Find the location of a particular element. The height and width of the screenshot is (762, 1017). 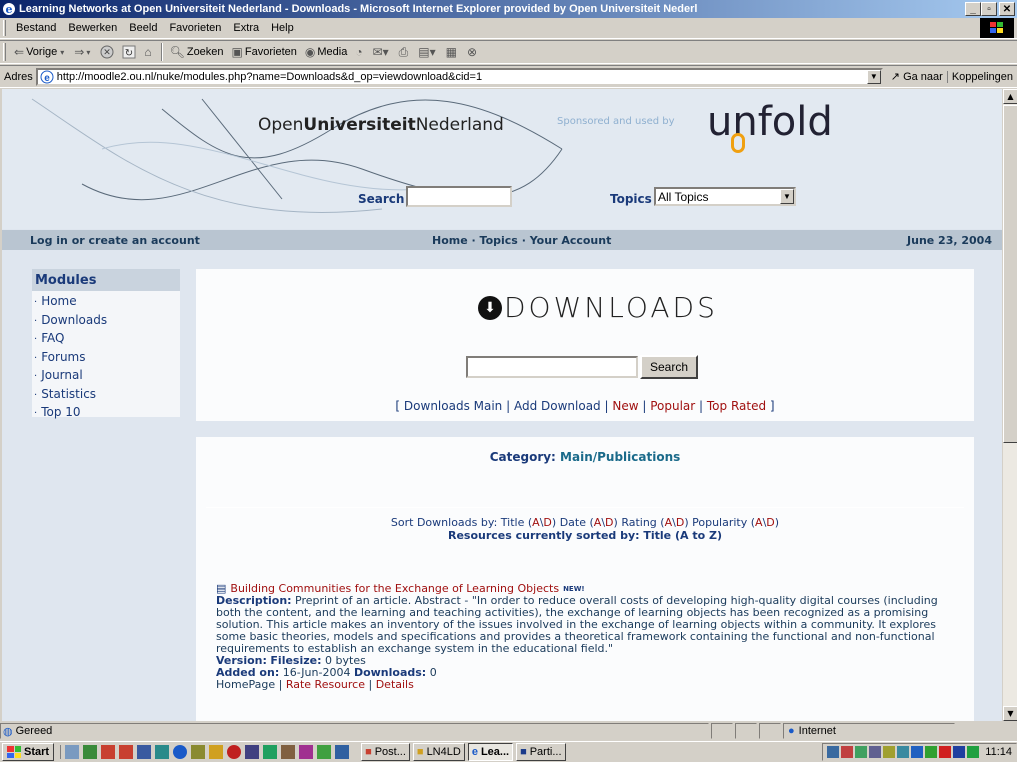

menu-favorieten: Favorieten is located at coordinates (195, 28).